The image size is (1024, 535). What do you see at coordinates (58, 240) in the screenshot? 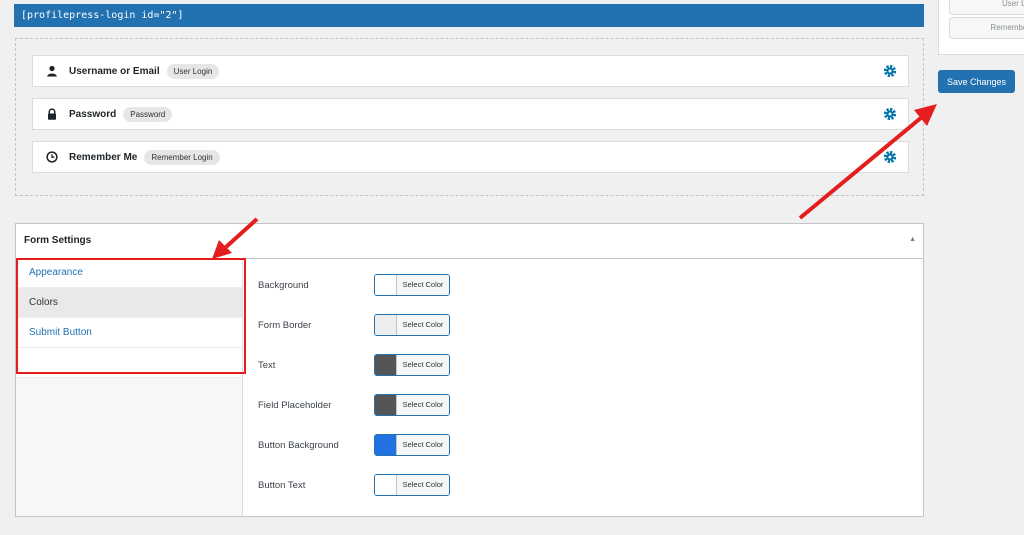
I see `form-settings-title: Form Settings` at bounding box center [58, 240].